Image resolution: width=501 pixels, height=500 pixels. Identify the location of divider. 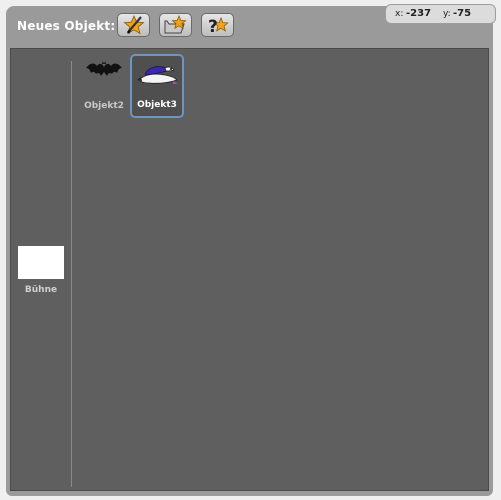
(71, 274).